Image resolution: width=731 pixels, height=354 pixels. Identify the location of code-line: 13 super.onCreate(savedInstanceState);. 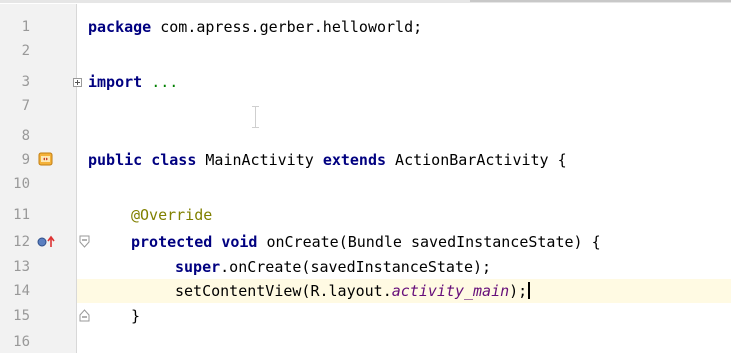
(365, 267).